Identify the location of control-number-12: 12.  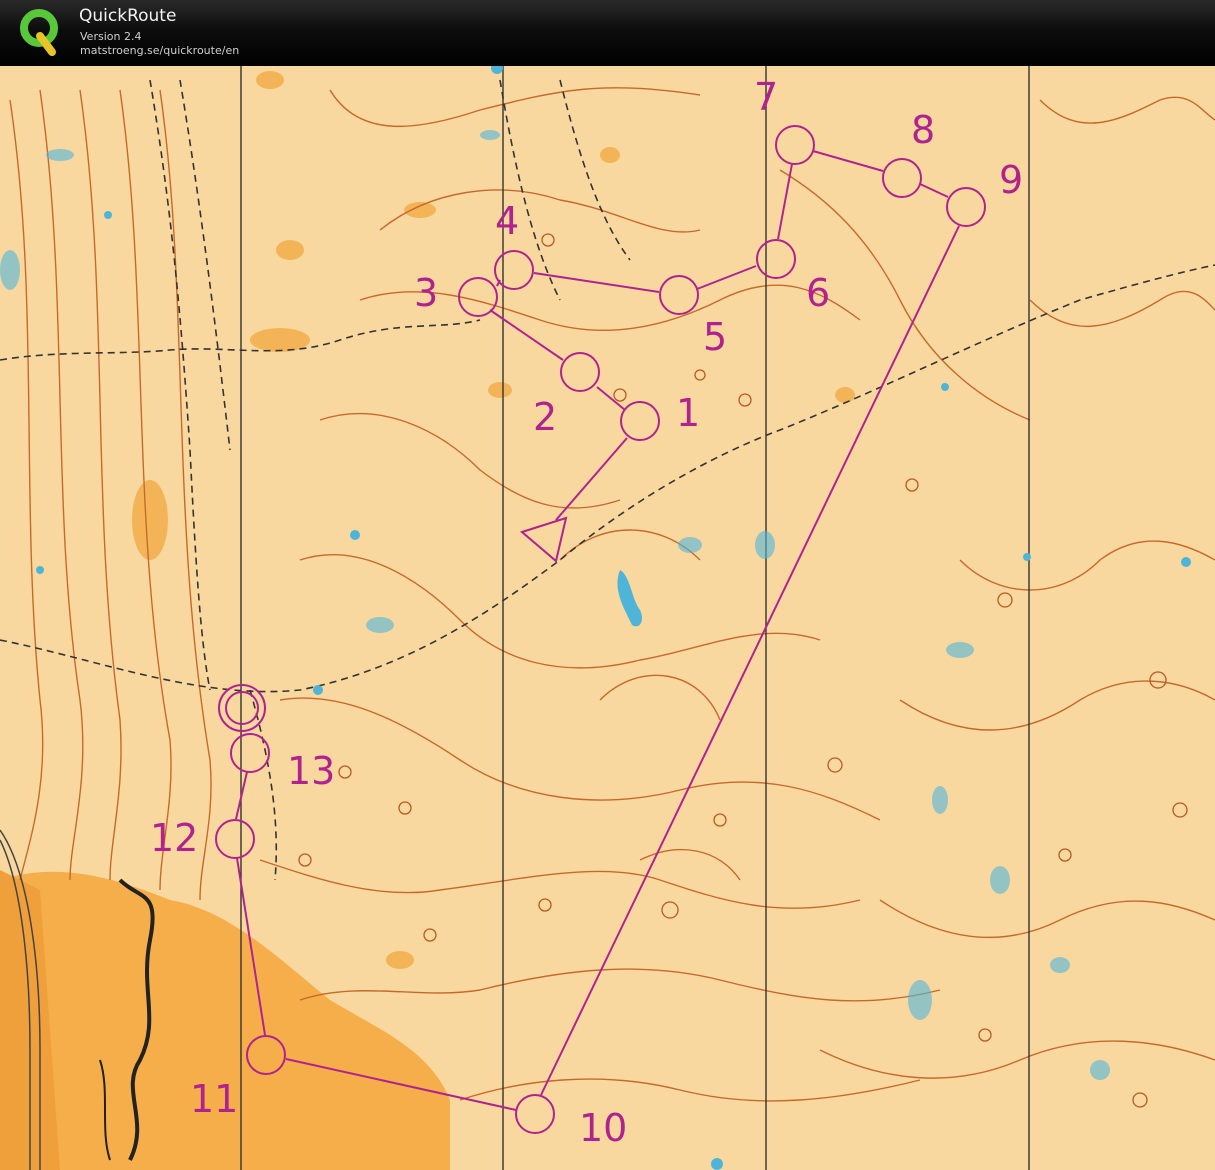
(174, 838).